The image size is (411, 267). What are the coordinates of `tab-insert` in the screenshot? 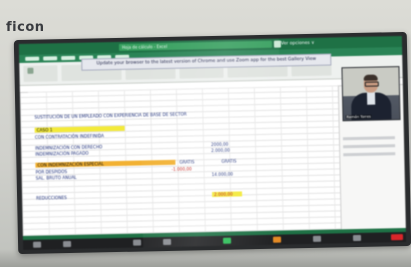 It's located at (68, 58).